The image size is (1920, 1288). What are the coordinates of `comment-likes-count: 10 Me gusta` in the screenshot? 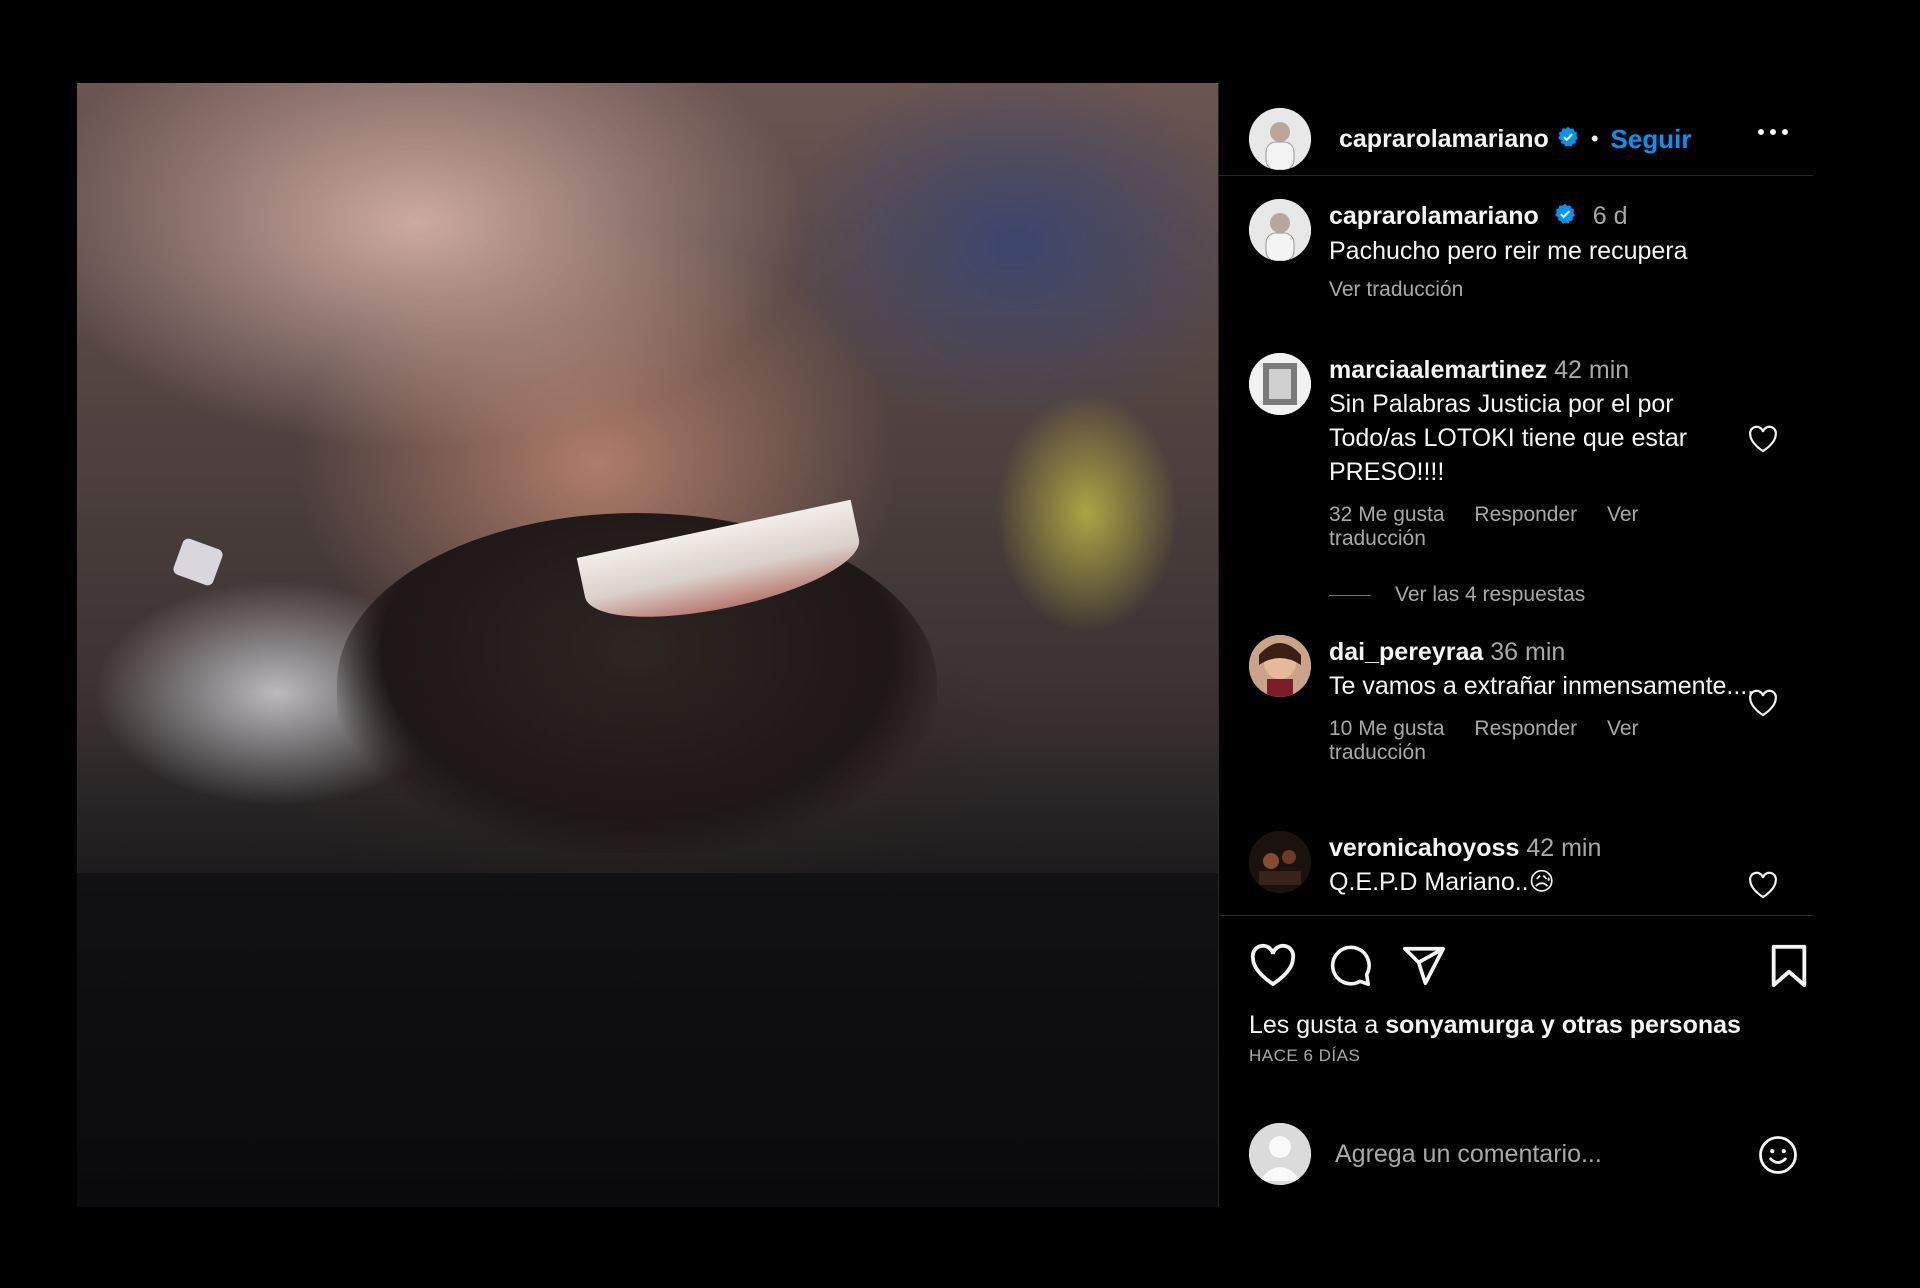 It's located at (1387, 728).